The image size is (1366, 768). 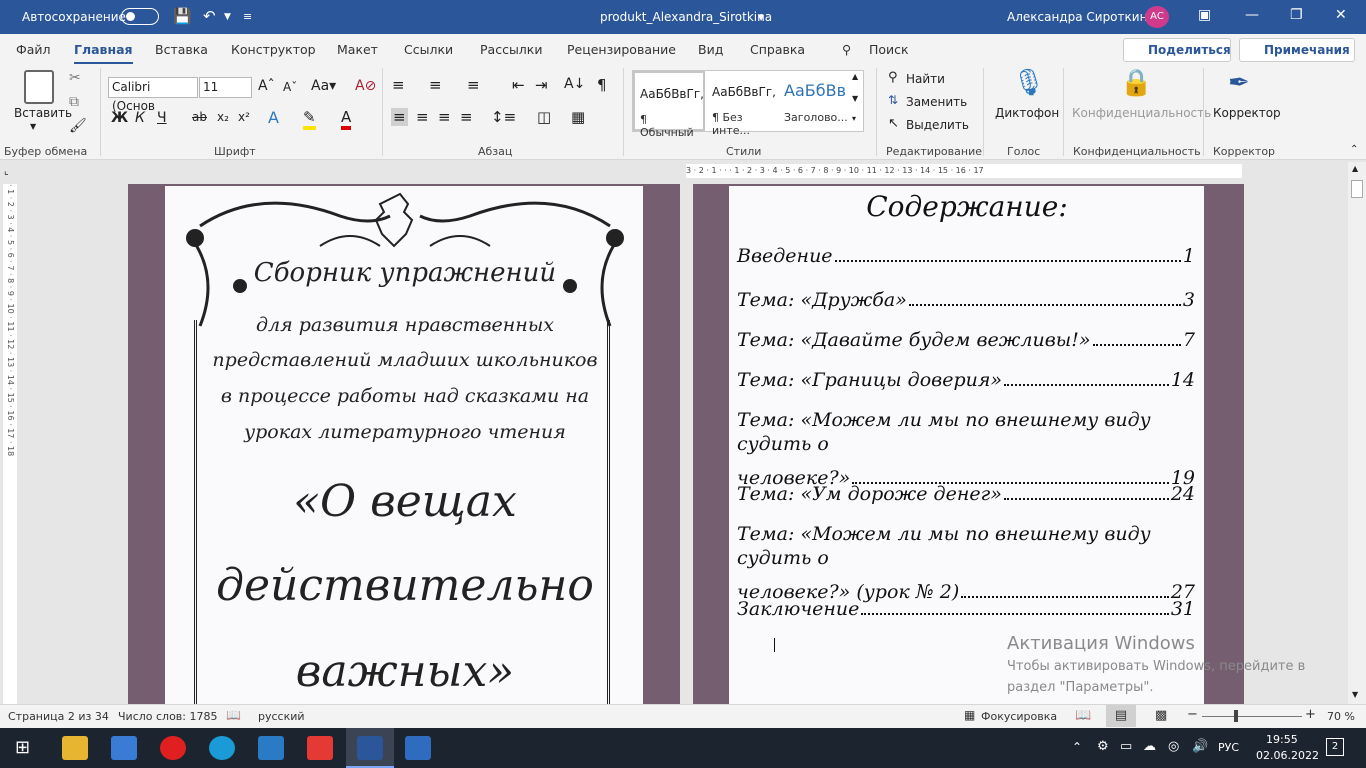 What do you see at coordinates (937, 125) in the screenshot?
I see `select-label: Выделить` at bounding box center [937, 125].